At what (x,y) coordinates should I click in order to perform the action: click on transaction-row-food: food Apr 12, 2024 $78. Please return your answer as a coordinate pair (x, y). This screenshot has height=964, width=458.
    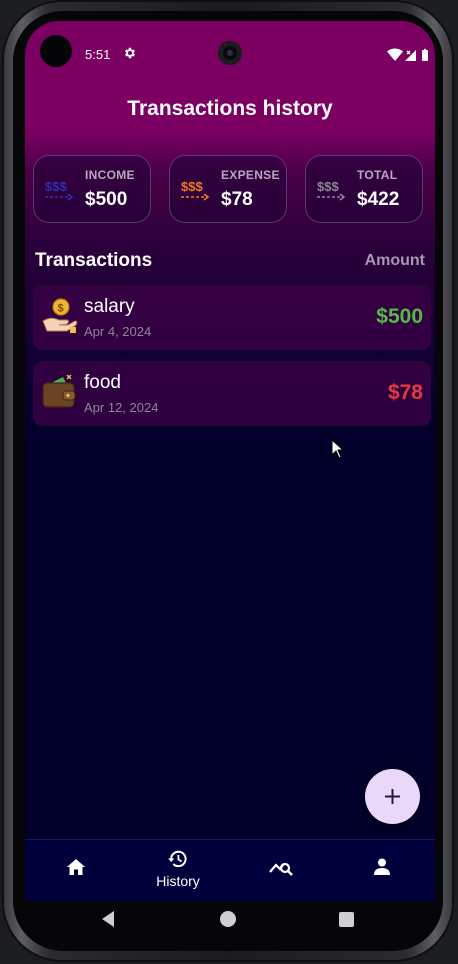
    Looking at the image, I should click on (232, 393).